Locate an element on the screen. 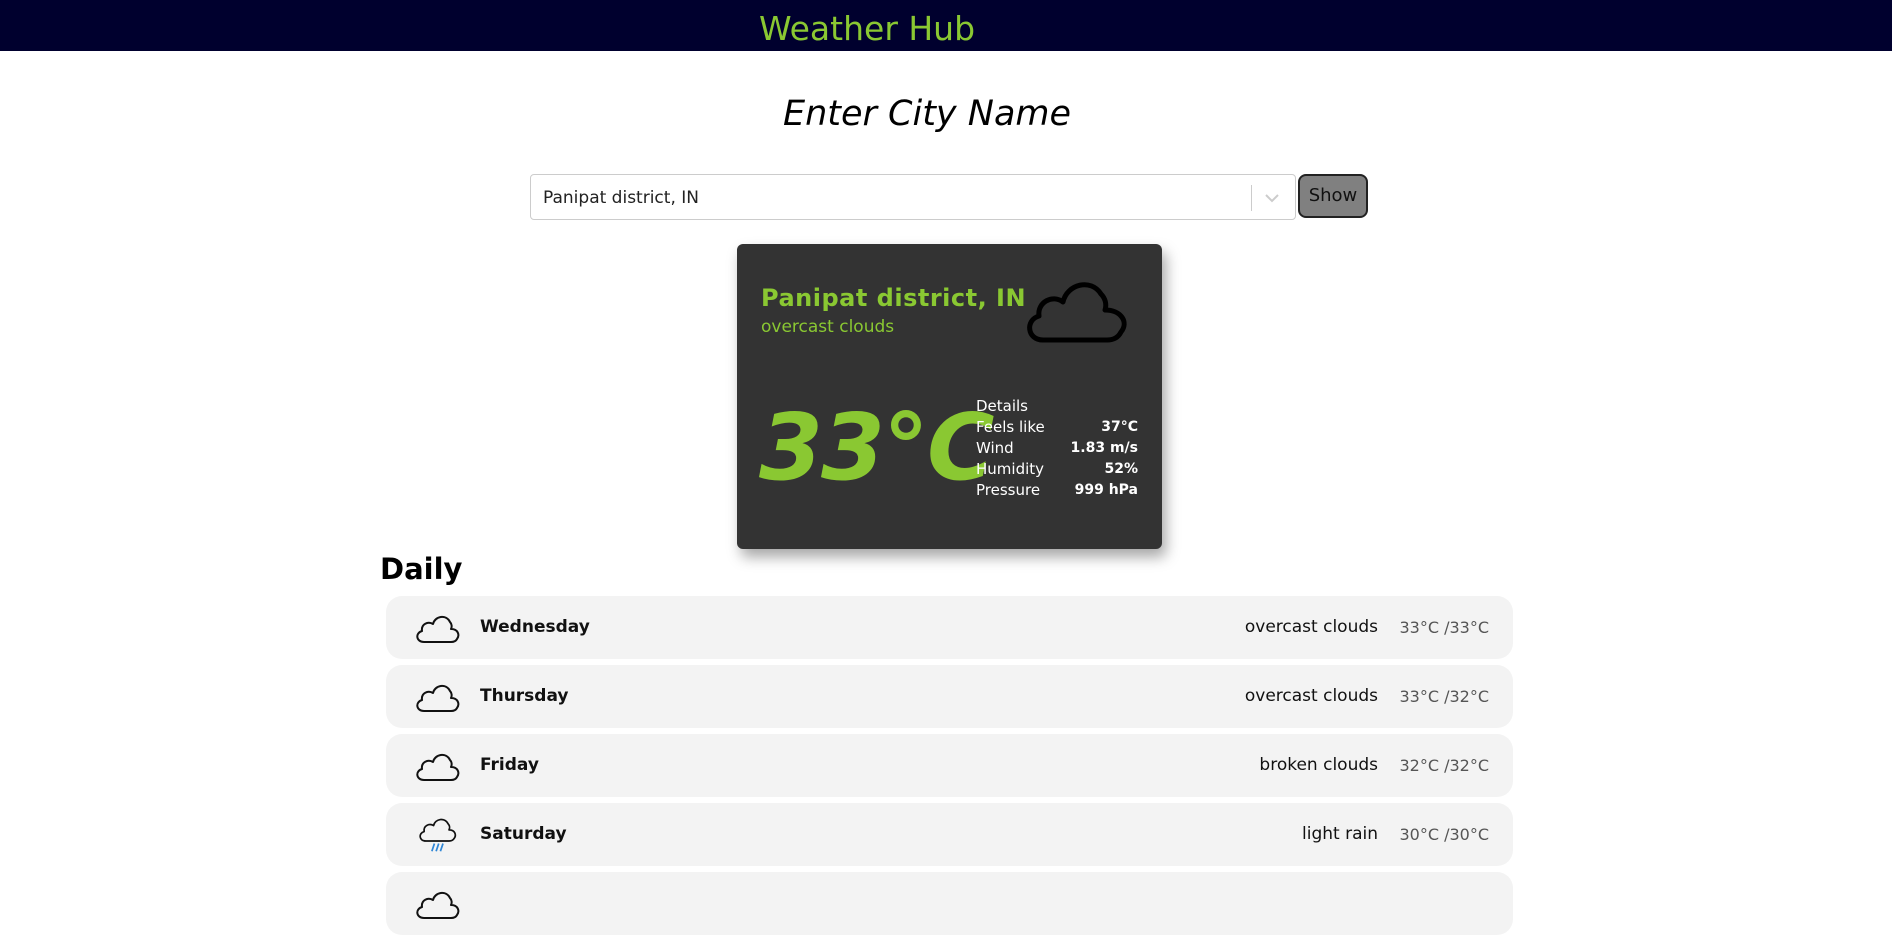  detail-row-wind: Wind 1.83 m/s is located at coordinates (1057, 448).